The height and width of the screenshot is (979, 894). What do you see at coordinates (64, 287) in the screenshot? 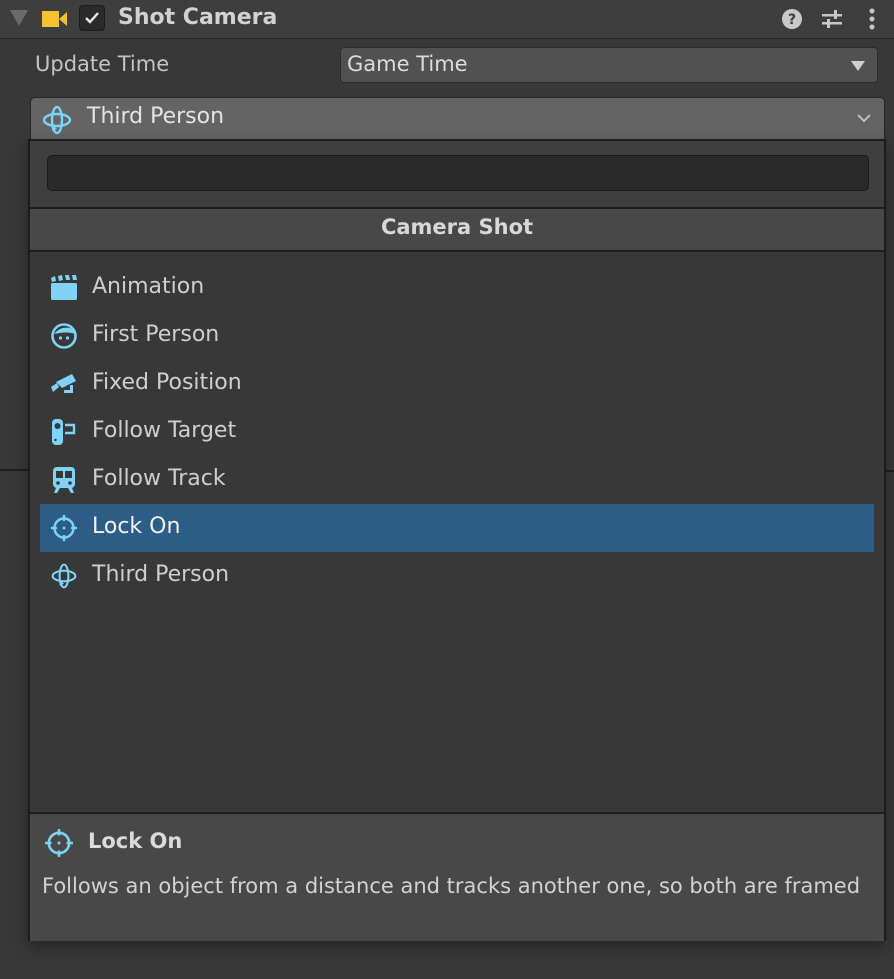
I see `clapperboard-icon` at bounding box center [64, 287].